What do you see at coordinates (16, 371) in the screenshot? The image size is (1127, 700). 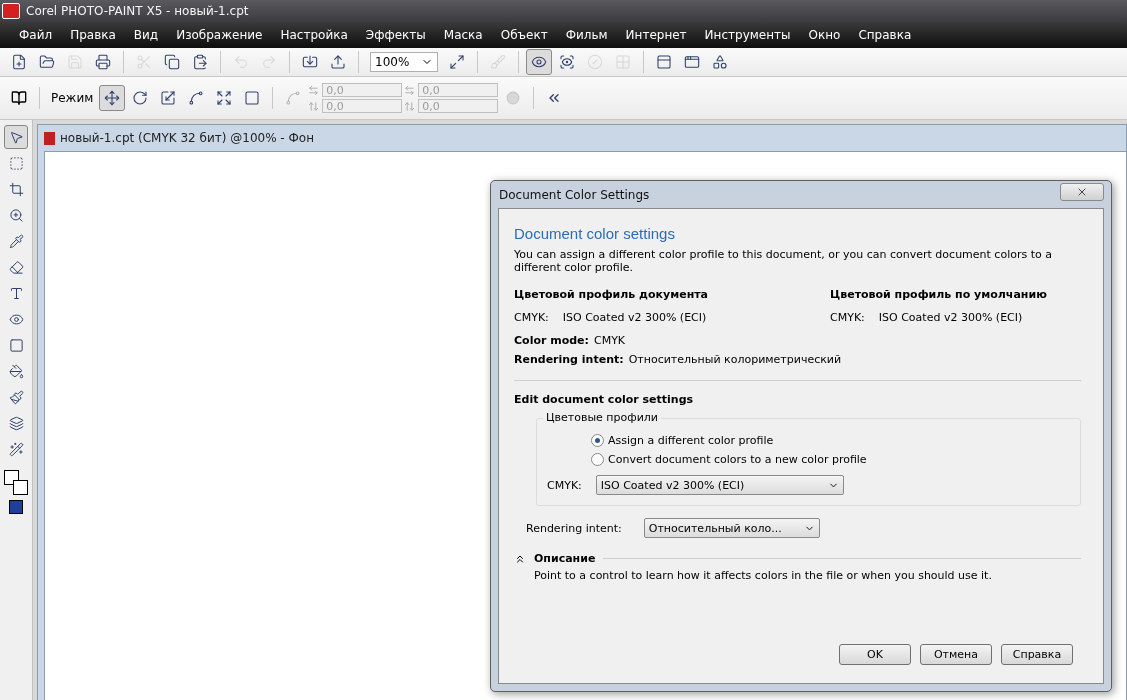 I see `paint-bucket-icon` at bounding box center [16, 371].